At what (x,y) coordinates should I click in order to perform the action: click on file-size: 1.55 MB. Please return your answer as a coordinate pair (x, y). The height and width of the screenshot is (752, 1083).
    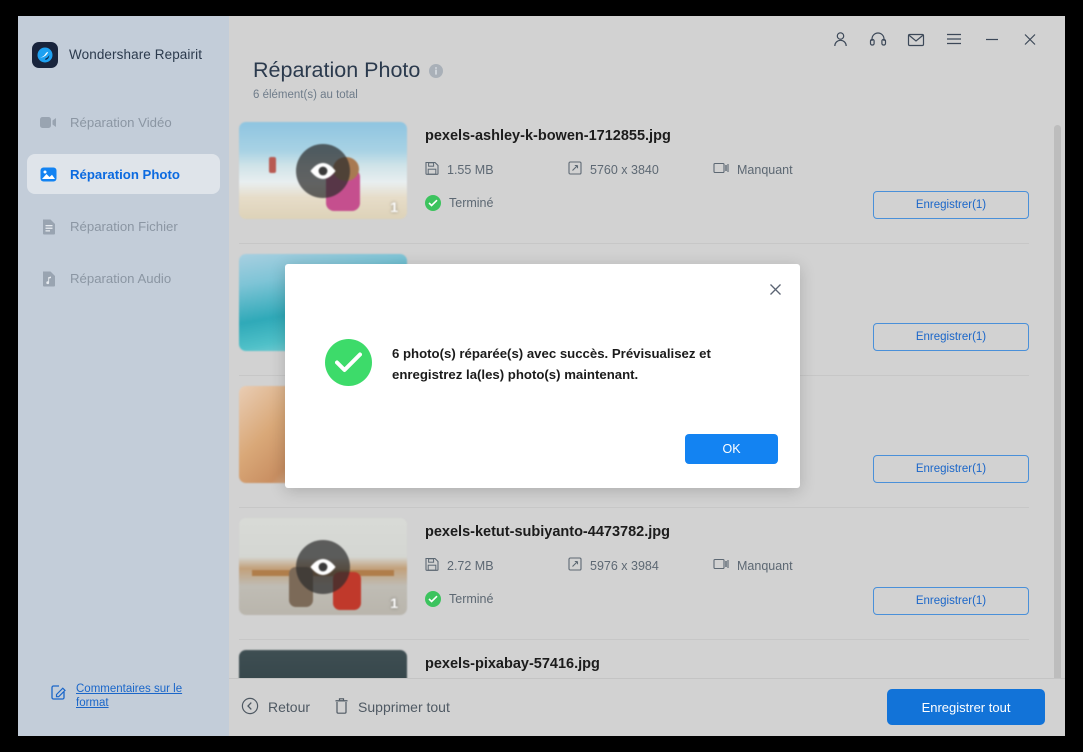
    Looking at the image, I should click on (496, 169).